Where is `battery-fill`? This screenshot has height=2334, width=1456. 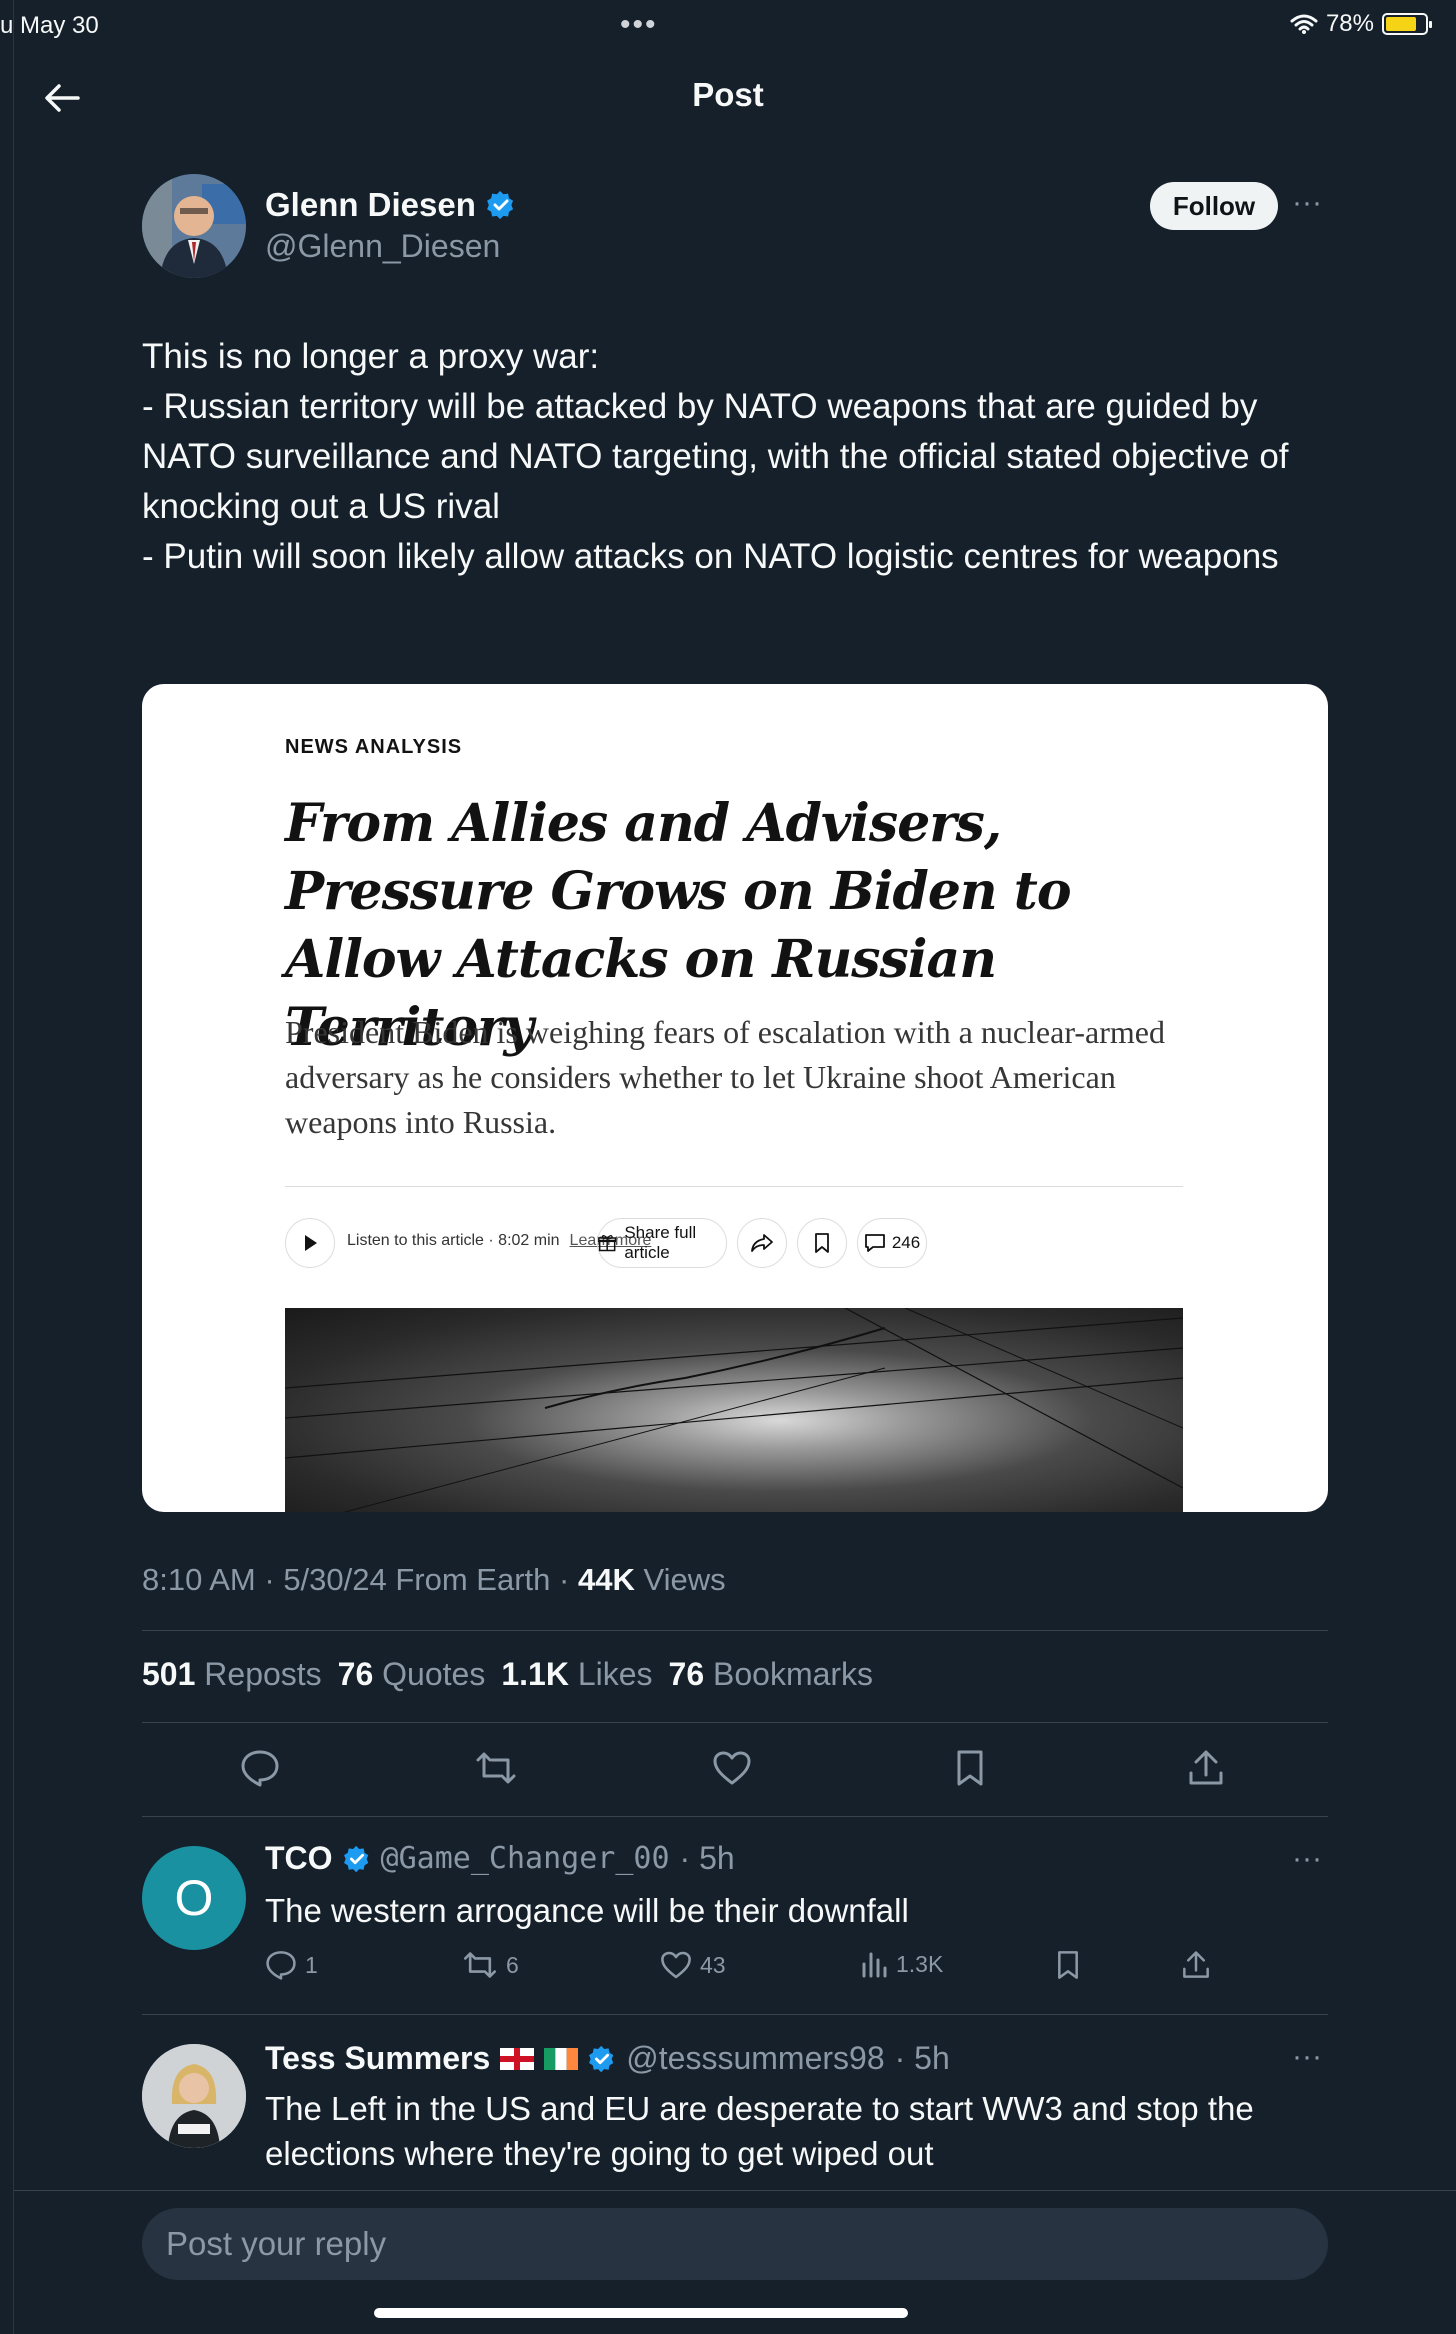
battery-fill is located at coordinates (1401, 24).